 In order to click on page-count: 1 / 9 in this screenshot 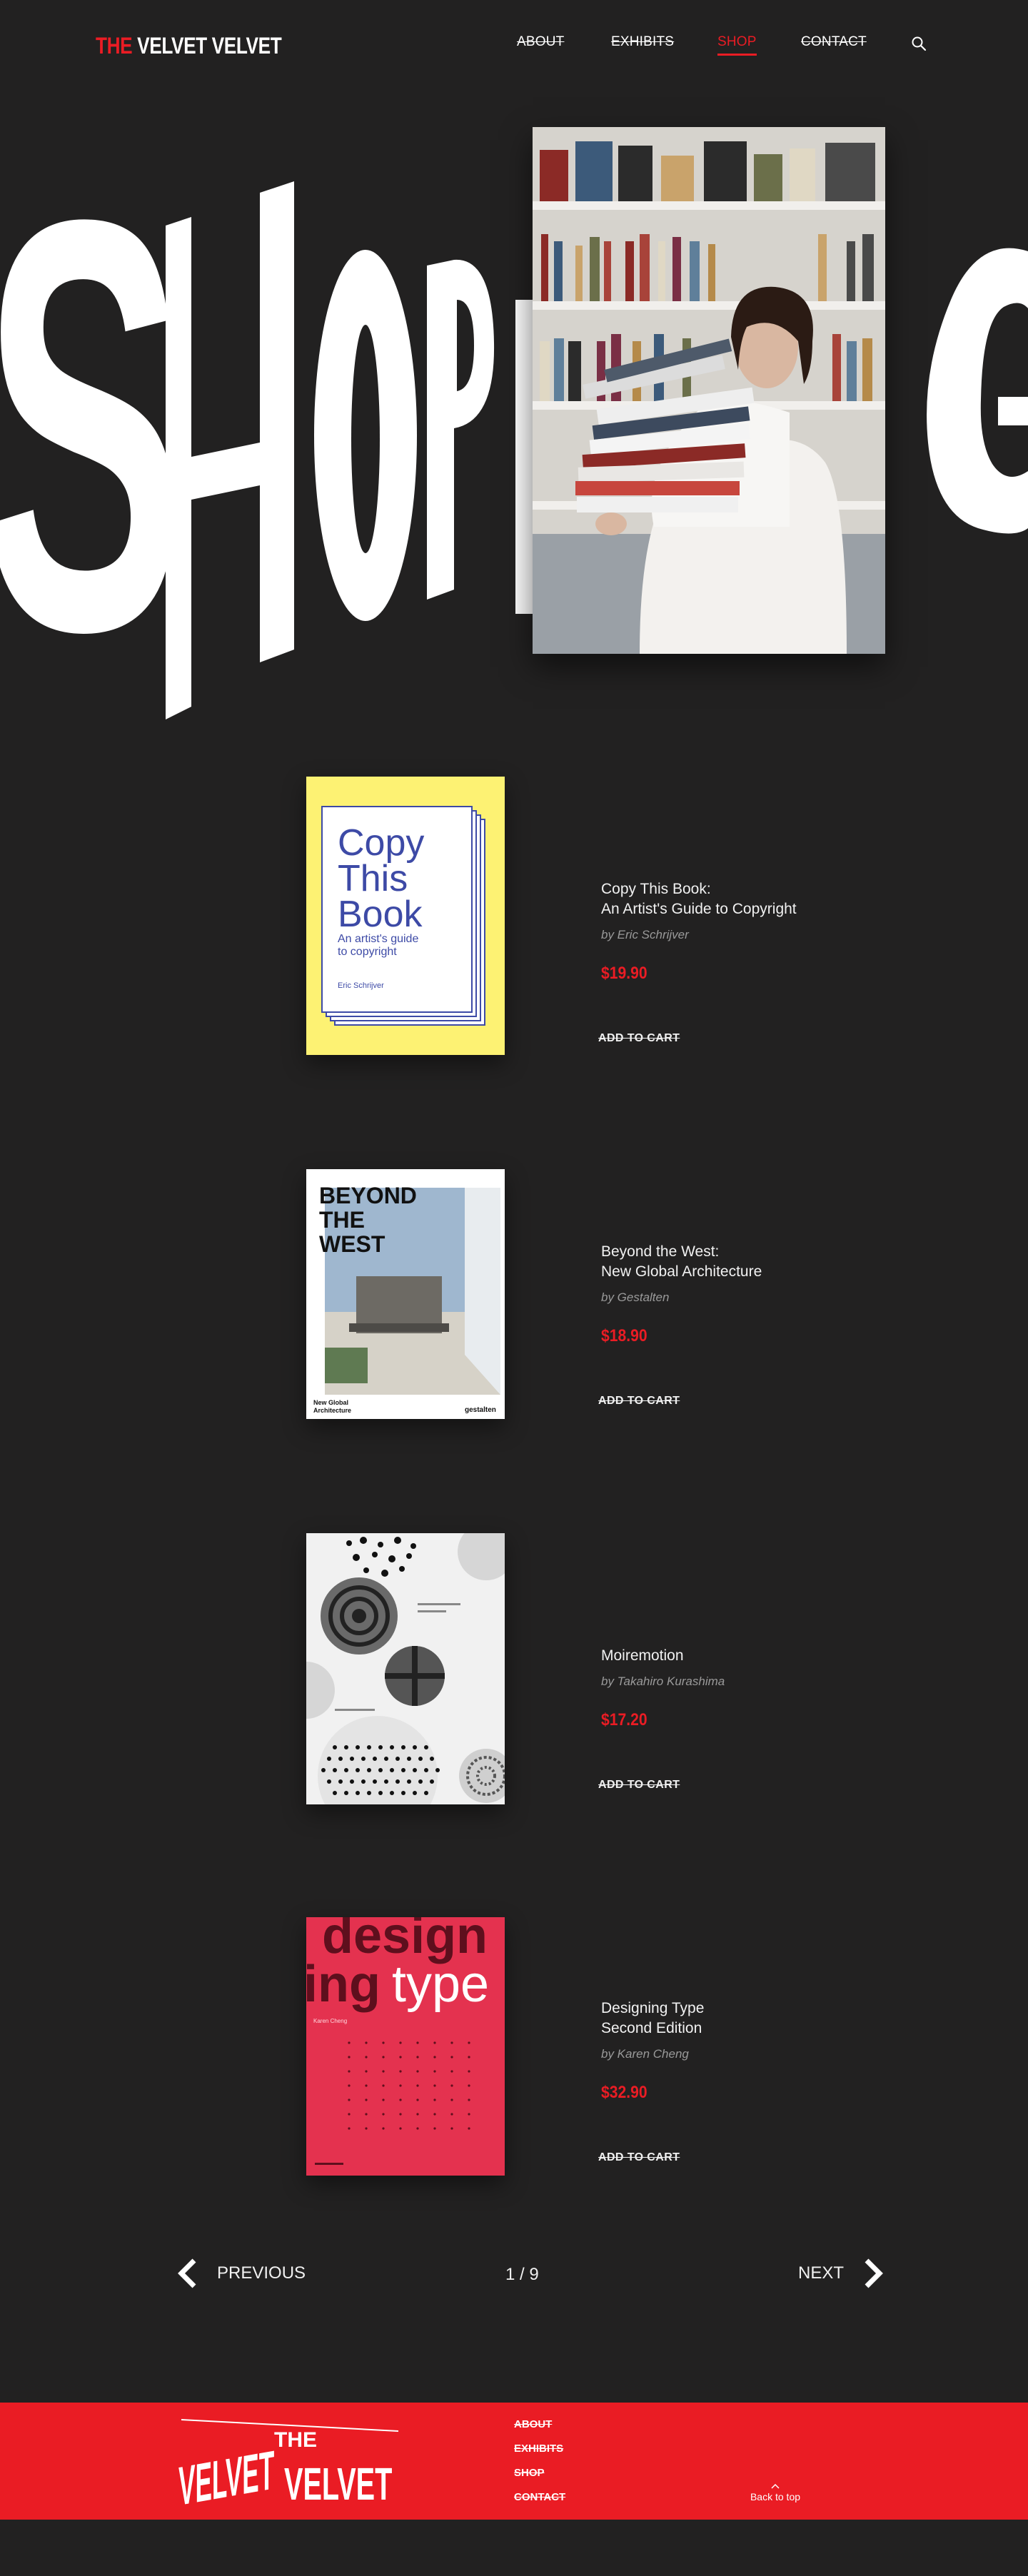, I will do `click(522, 2274)`.